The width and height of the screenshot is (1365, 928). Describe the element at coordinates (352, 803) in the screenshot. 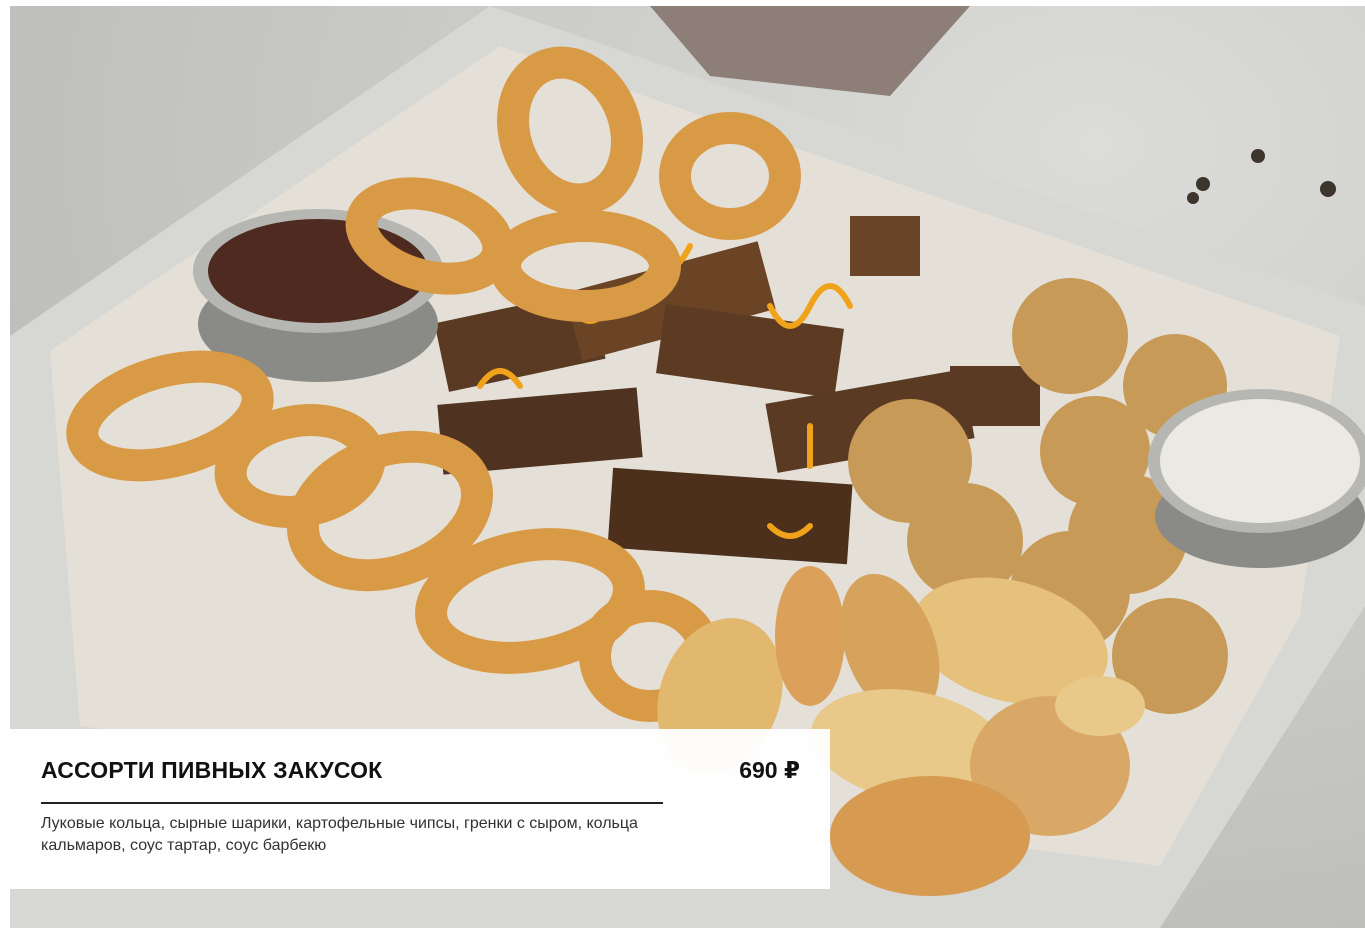

I see `divider` at that location.